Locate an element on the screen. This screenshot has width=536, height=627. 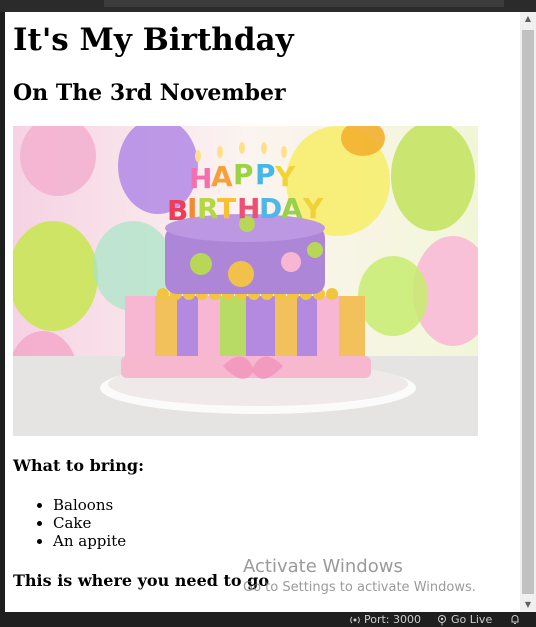
svg-text: R is located at coordinates (208, 208).